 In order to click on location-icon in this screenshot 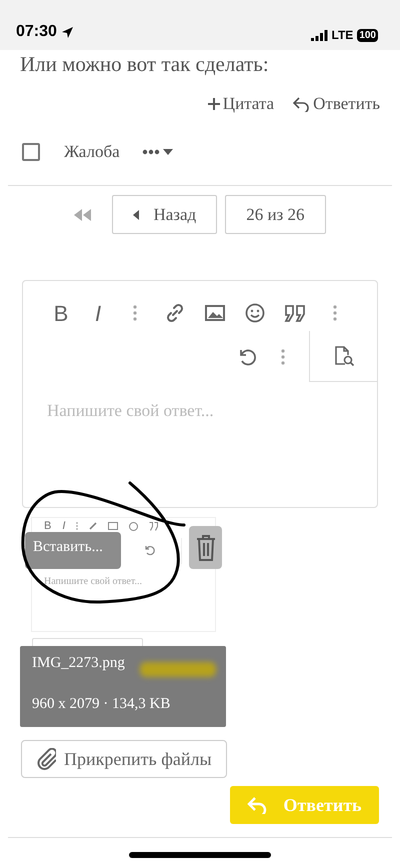, I will do `click(67, 32)`.